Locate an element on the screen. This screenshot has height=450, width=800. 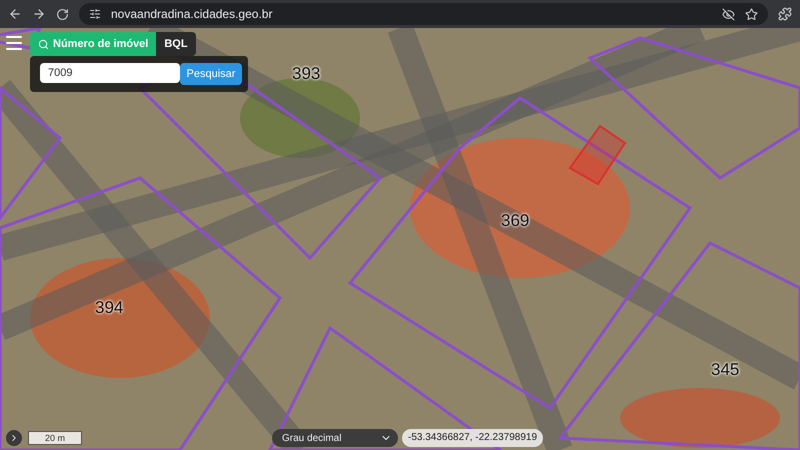
eye-off-icon is located at coordinates (728, 14).